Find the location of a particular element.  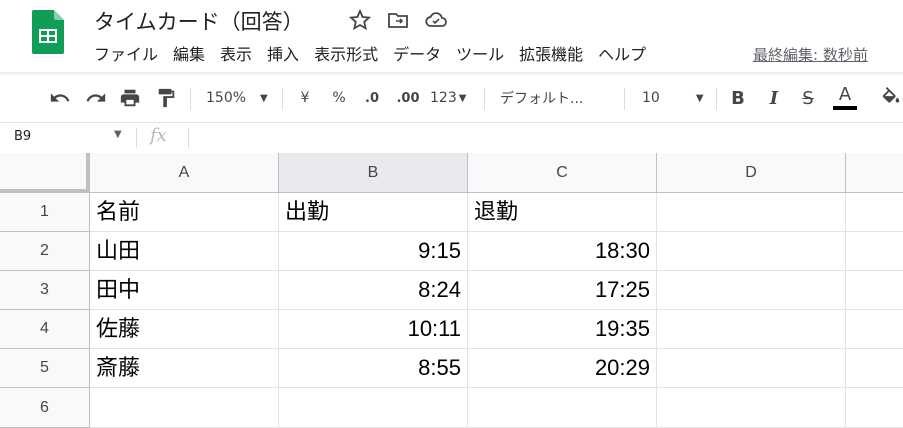

cell-c3: 17:25 is located at coordinates (562, 290).